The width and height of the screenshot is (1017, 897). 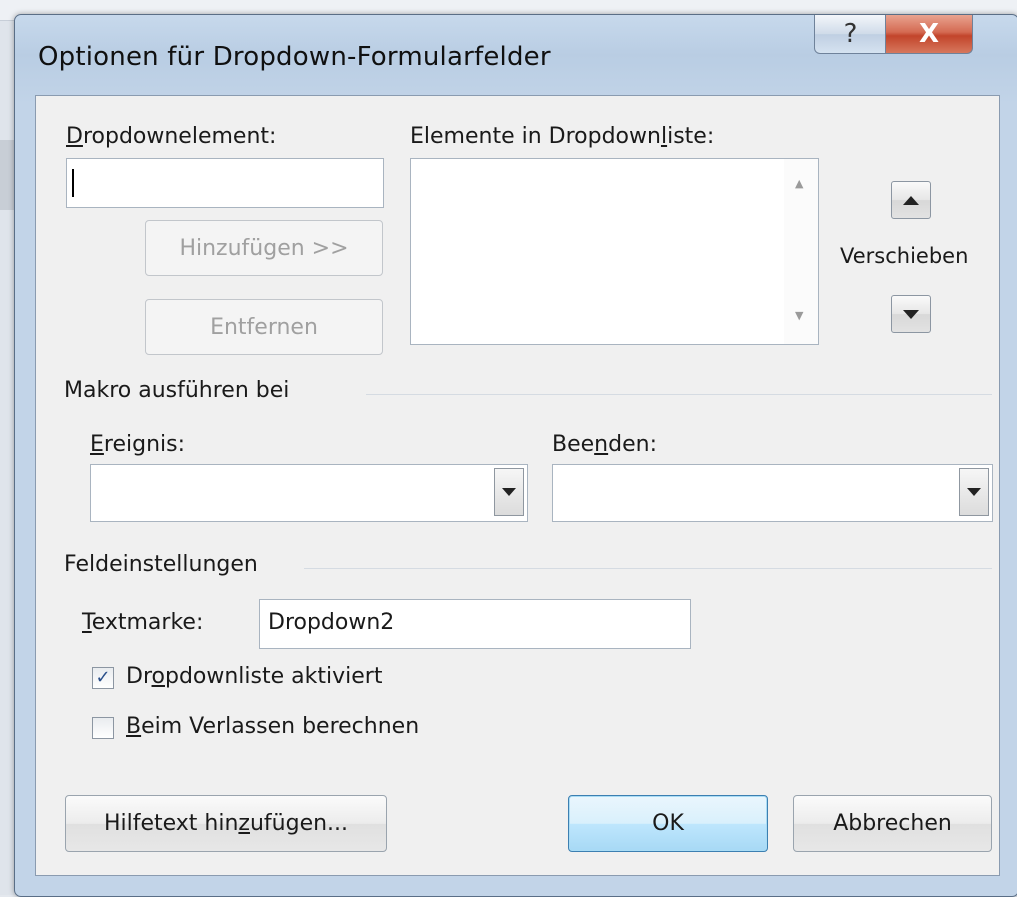 What do you see at coordinates (264, 327) in the screenshot?
I see `remove-button: Entfernen` at bounding box center [264, 327].